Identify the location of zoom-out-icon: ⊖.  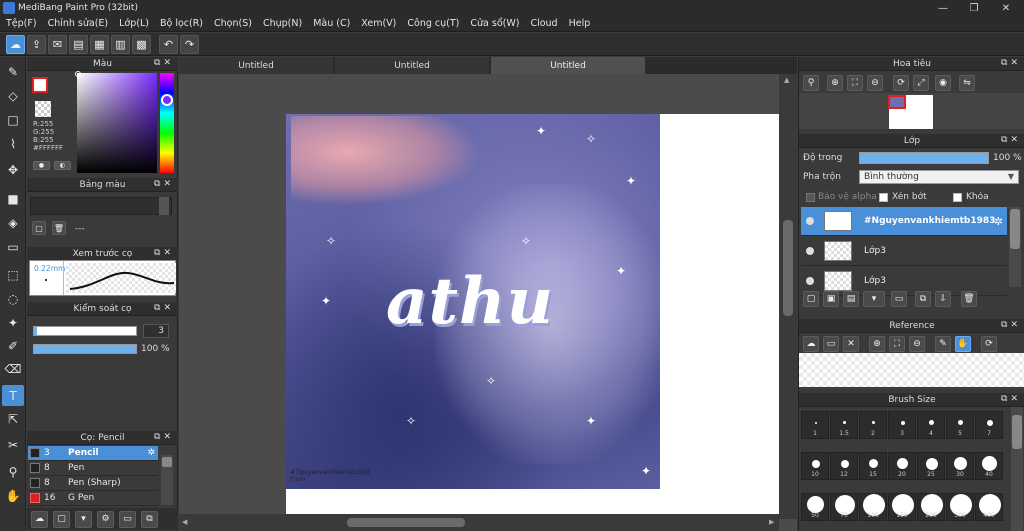
(875, 83).